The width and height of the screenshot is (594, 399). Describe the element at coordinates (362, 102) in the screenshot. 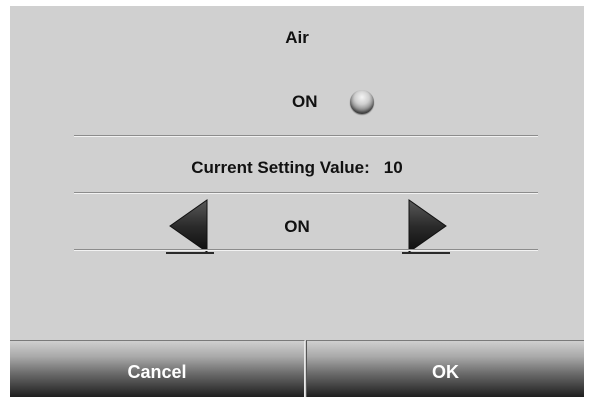

I see `radio-indicator-icon` at that location.